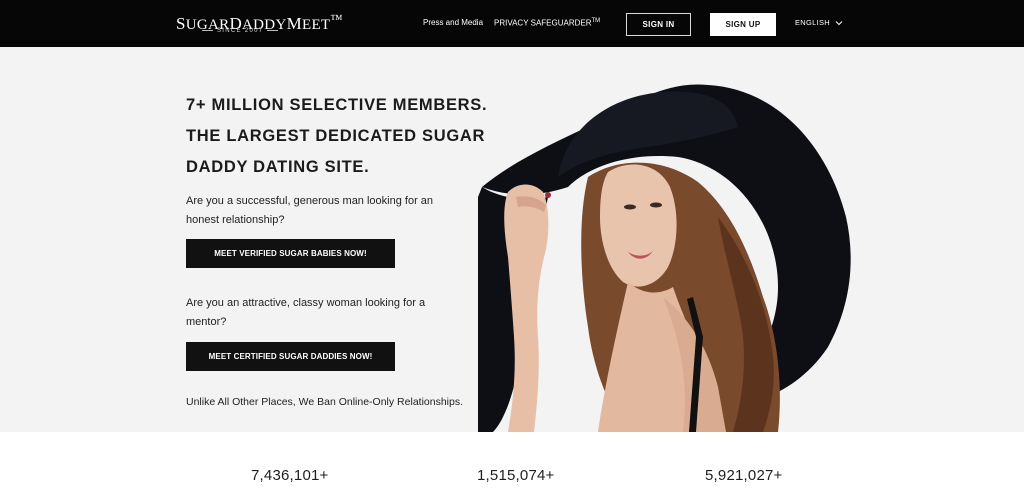 Image resolution: width=1024 pixels, height=498 pixels. I want to click on headline-line: 7+ MILLION SELECTIVE MEMBERS., so click(337, 105).